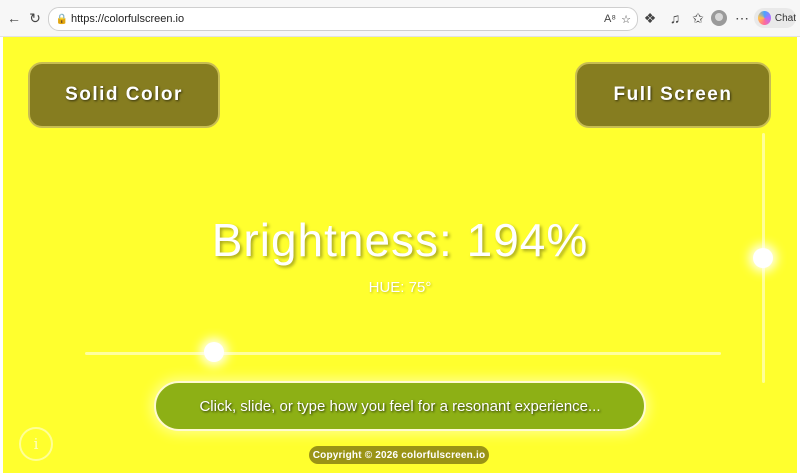 This screenshot has width=800, height=476. I want to click on brightness-slider-thumb, so click(763, 258).